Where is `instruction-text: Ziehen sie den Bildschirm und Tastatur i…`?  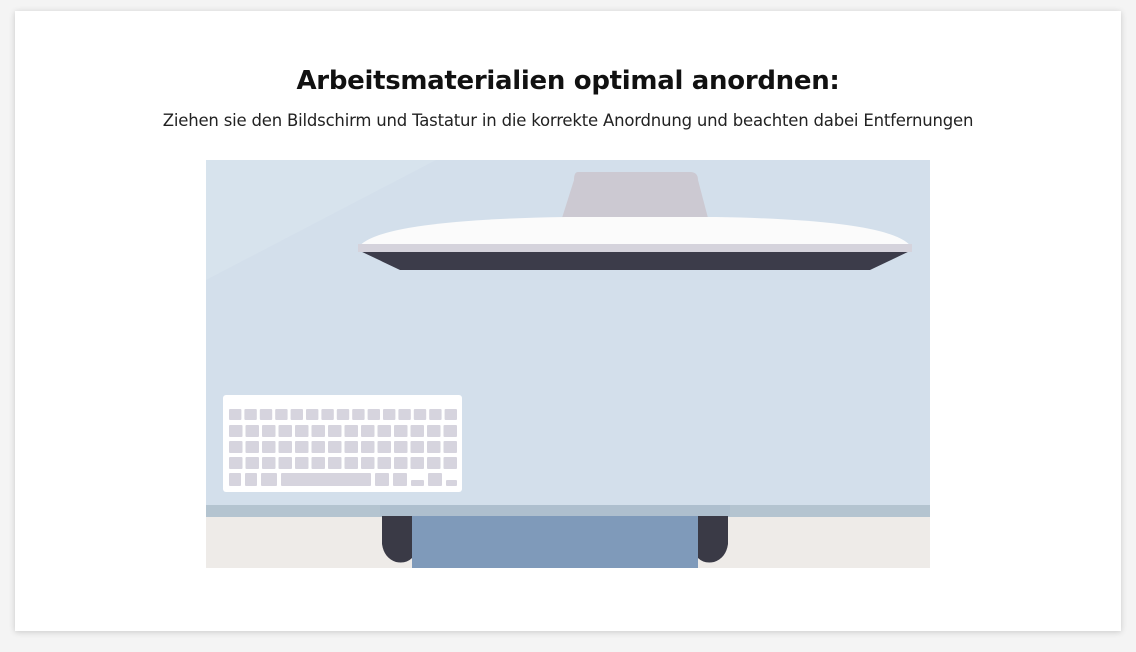
instruction-text: Ziehen sie den Bildschirm und Tastatur i… is located at coordinates (568, 120).